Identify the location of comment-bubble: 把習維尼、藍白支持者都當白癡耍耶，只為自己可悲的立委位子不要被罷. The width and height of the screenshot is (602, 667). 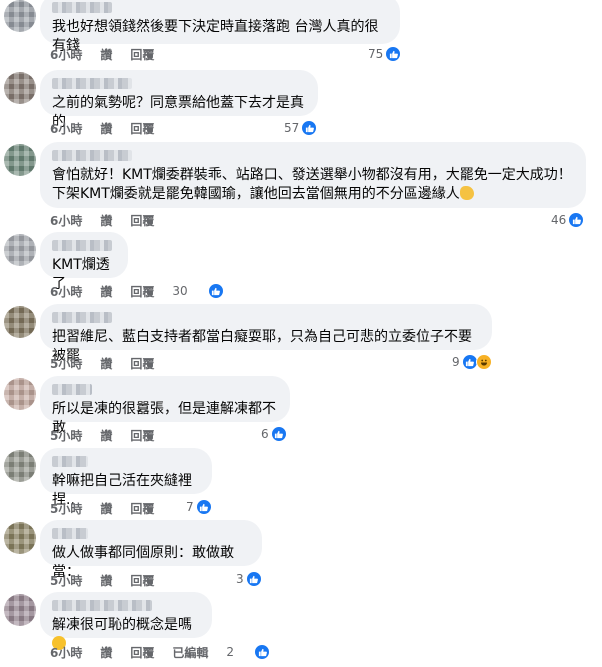
(266, 334).